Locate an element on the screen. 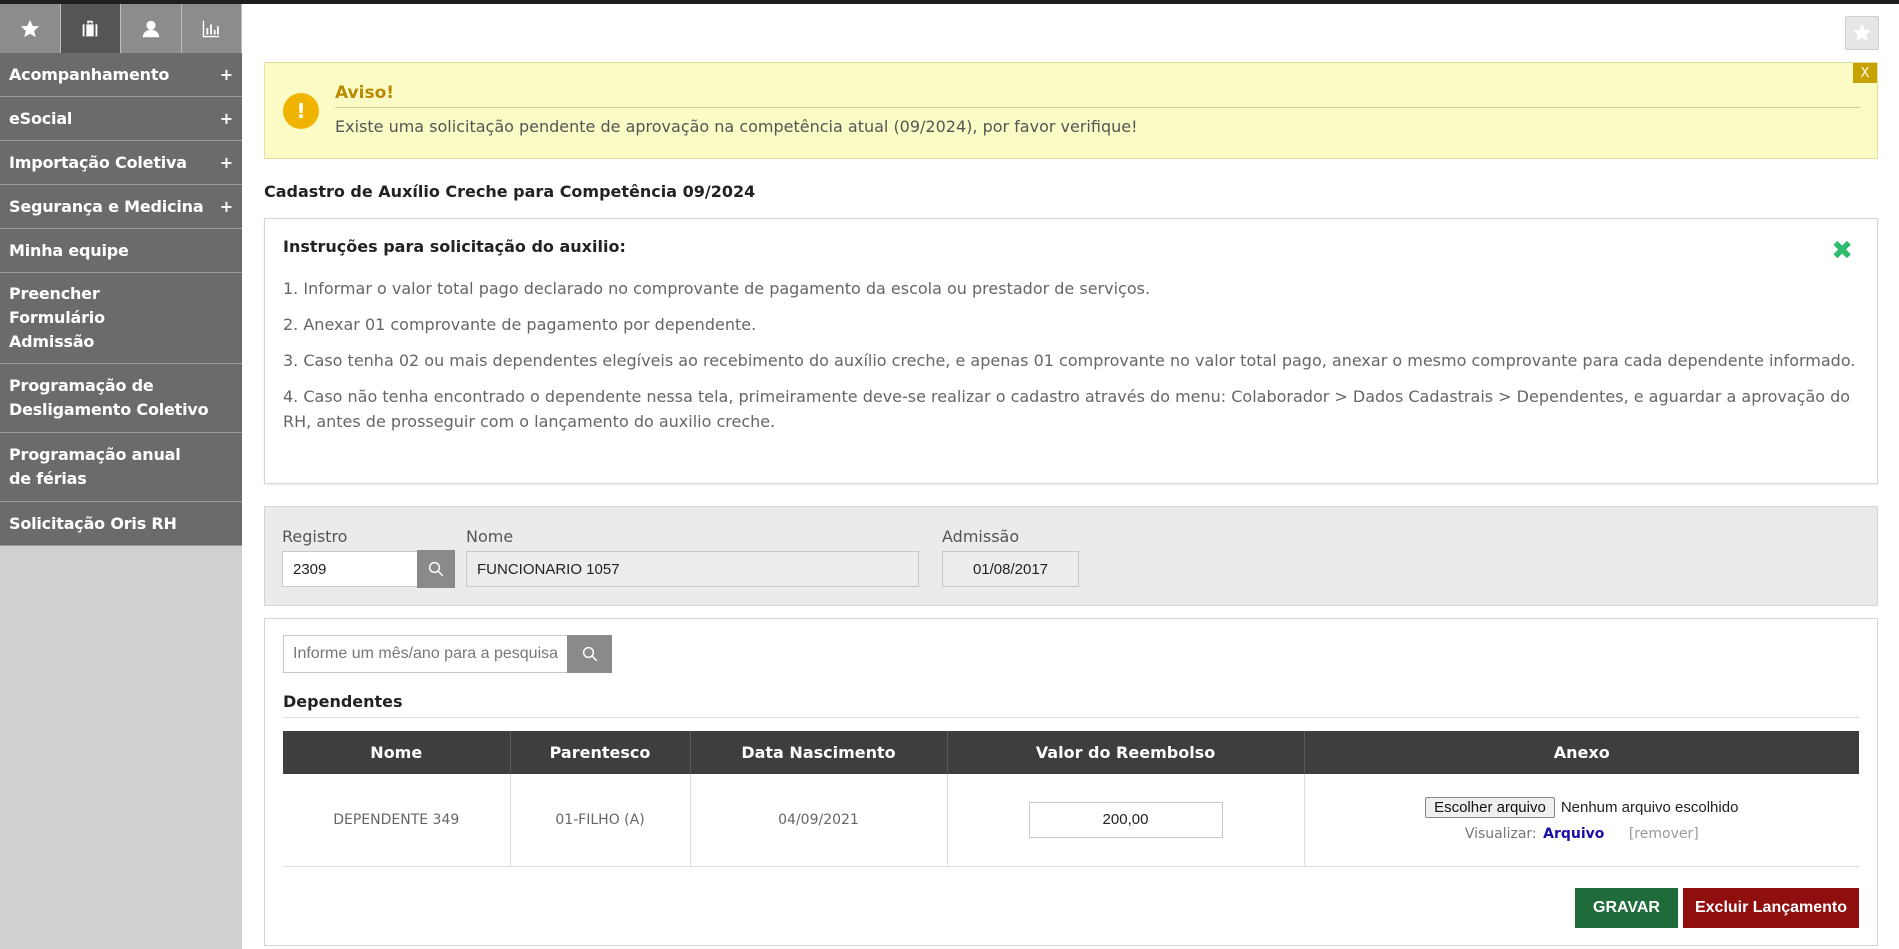  nome-label: Nome is located at coordinates (490, 536).